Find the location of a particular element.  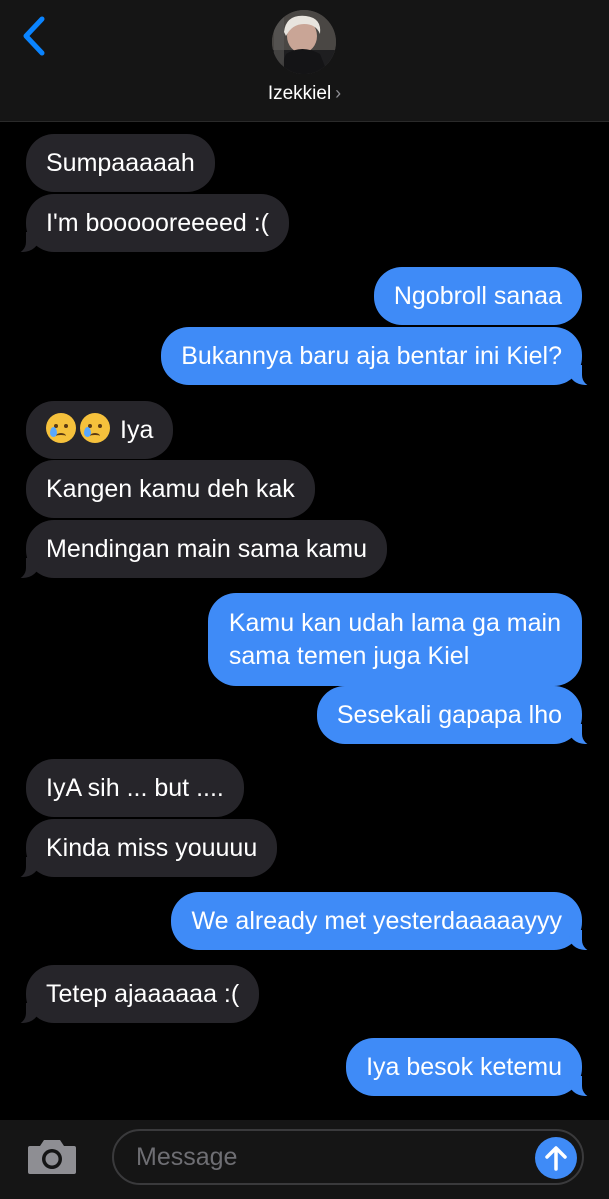

message-bubble-incoming: Iya is located at coordinates (100, 430).